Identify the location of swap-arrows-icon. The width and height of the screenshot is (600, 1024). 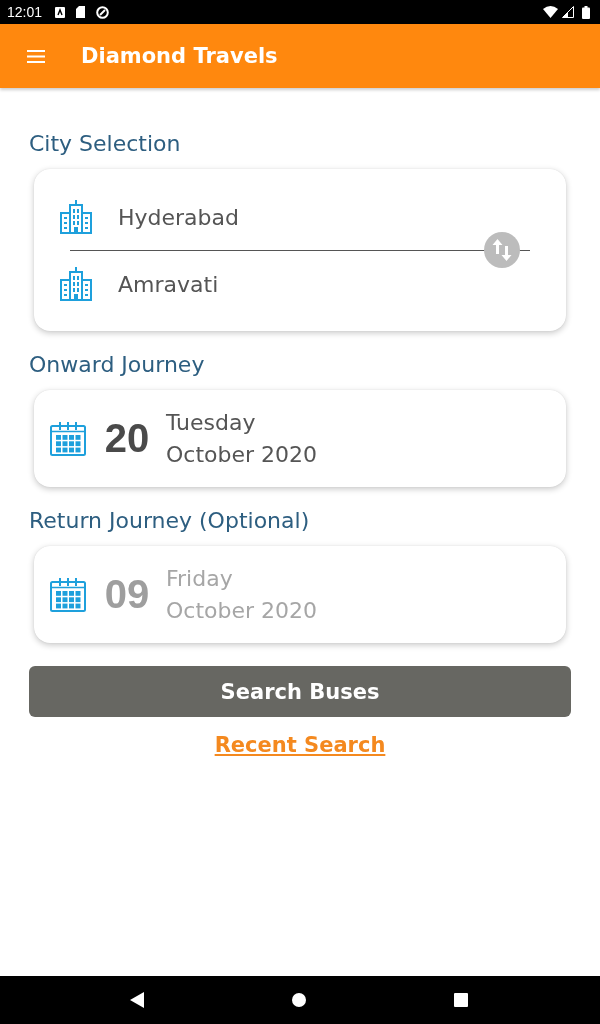
(502, 250).